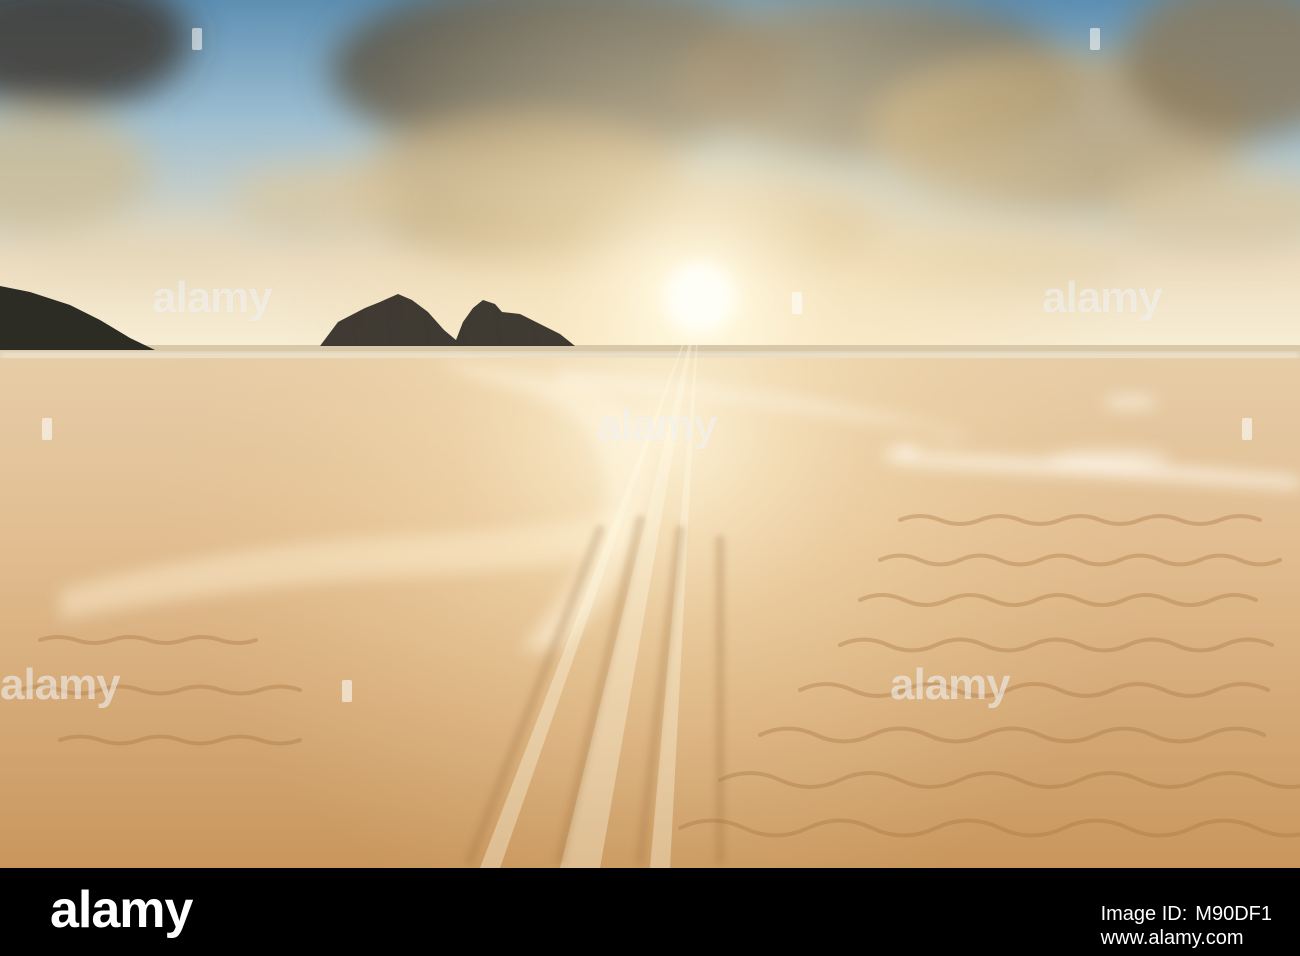 This screenshot has height=956, width=1300. I want to click on image-id-value: M90DF1, so click(1233, 914).